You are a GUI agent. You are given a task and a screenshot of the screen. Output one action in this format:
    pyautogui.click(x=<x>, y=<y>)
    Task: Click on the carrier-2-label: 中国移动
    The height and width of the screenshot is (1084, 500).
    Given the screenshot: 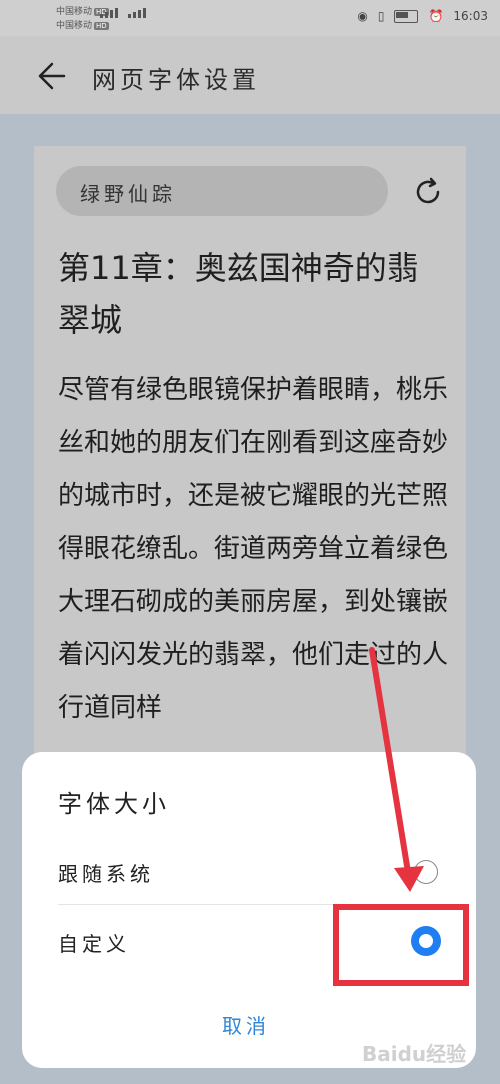 What is the action you would take?
    pyautogui.click(x=74, y=26)
    